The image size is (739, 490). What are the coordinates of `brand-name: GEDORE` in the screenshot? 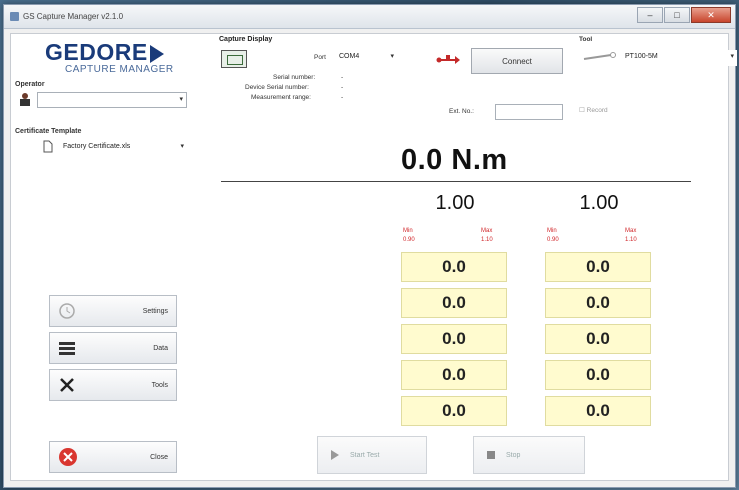 It's located at (96, 52).